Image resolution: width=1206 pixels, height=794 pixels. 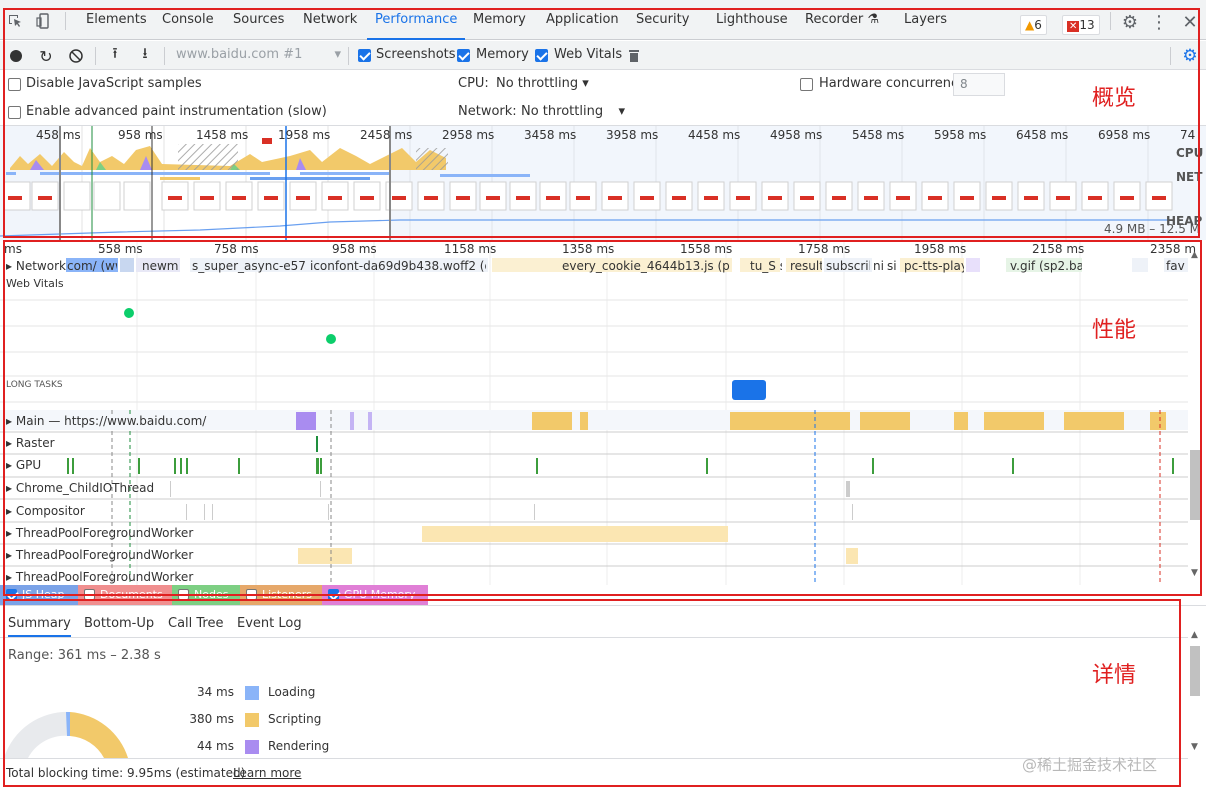 I want to click on network-request: ni, so click(x=879, y=266).